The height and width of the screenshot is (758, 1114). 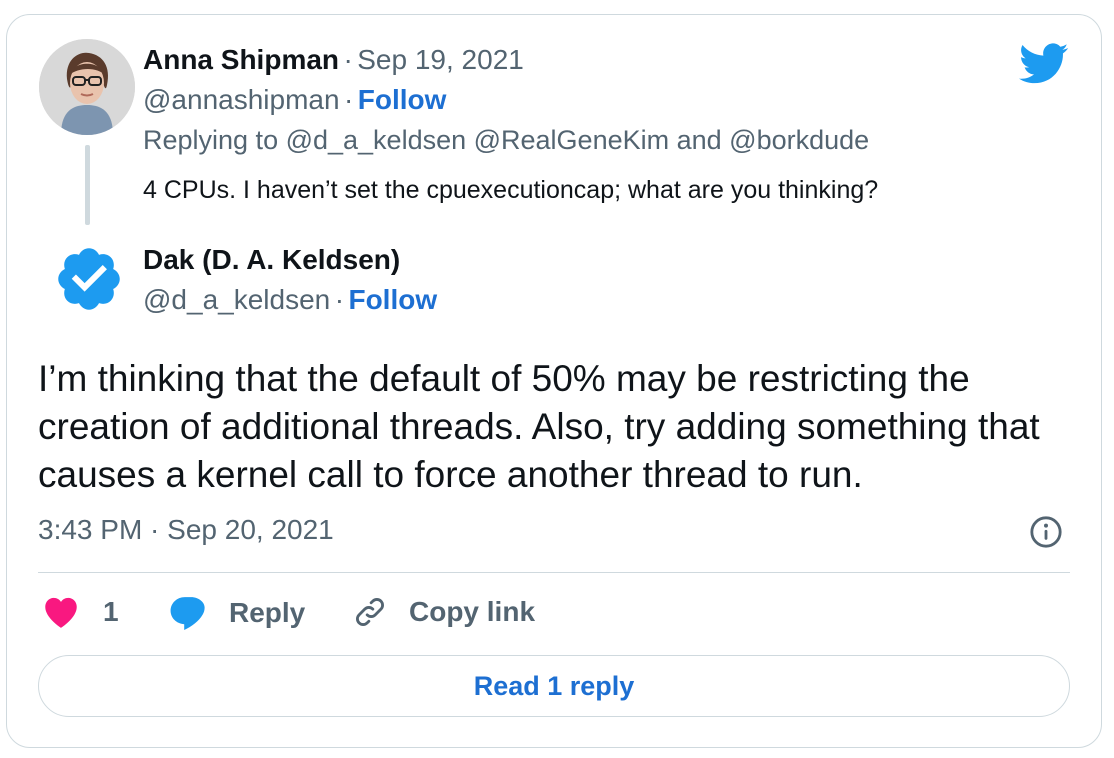 What do you see at coordinates (370, 612) in the screenshot?
I see `link-icon` at bounding box center [370, 612].